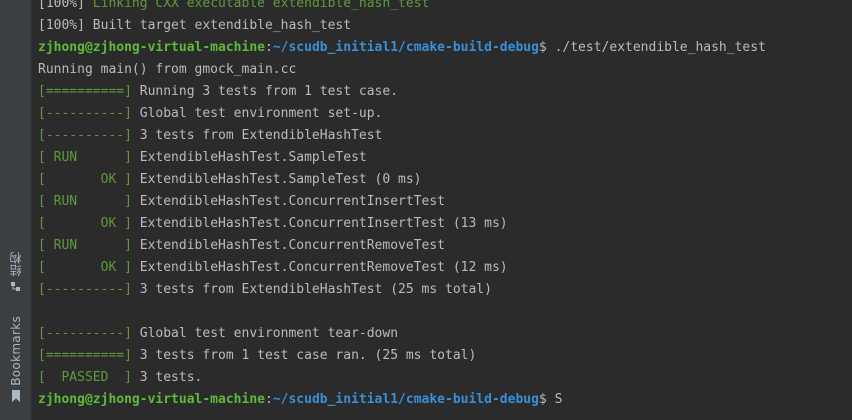 The width and height of the screenshot is (852, 420). Describe the element at coordinates (167, 377) in the screenshot. I see `terminal-text: 3 tests.` at that location.